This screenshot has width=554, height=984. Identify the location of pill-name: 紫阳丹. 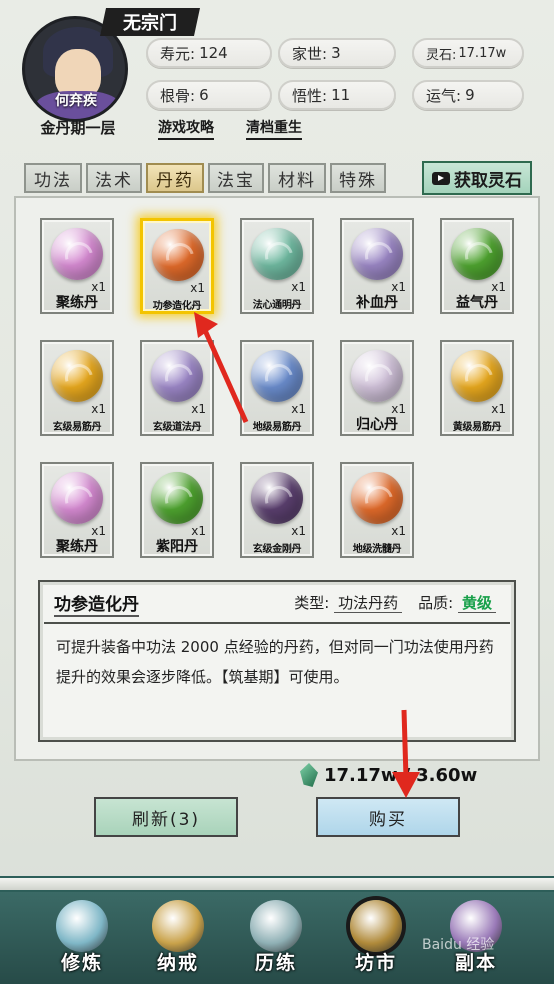
(177, 547).